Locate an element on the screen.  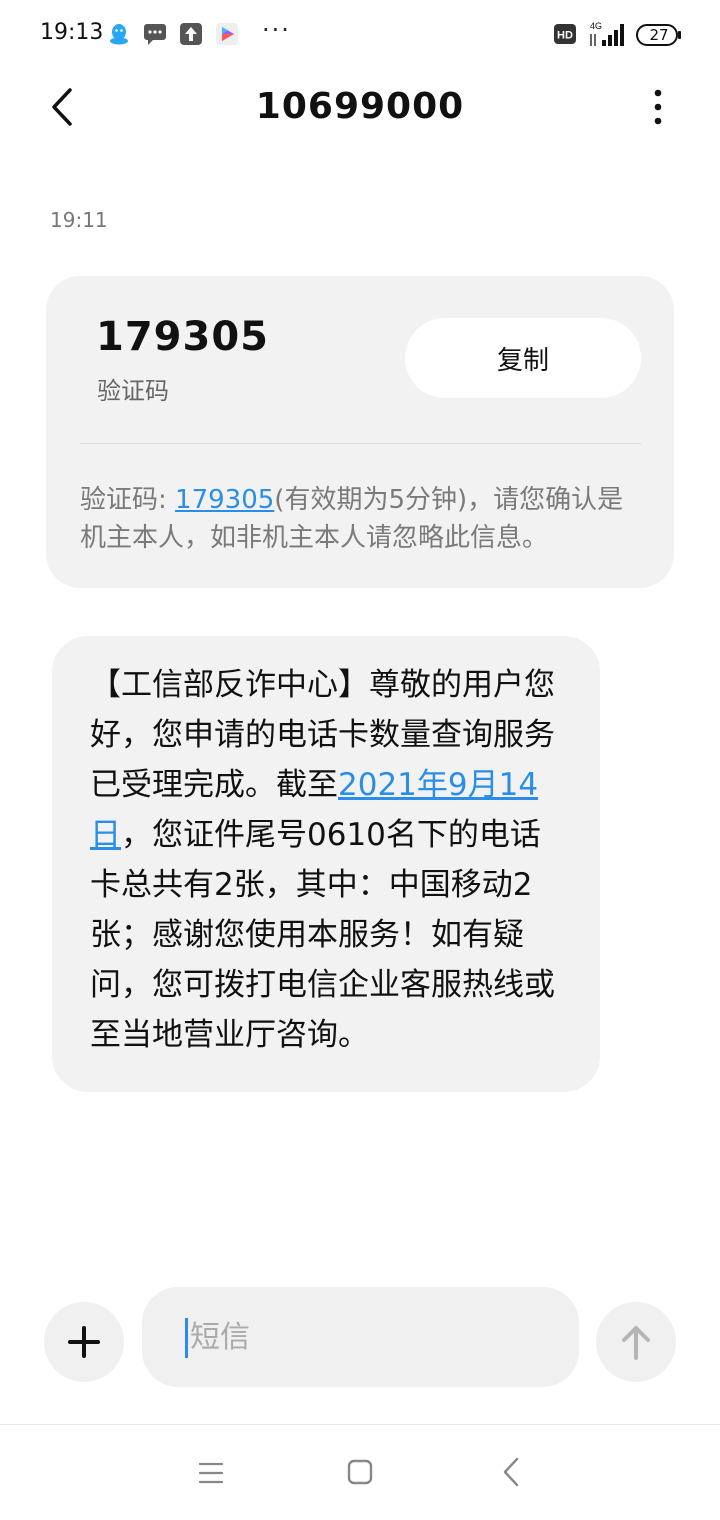
nav-divider is located at coordinates (360, 1424).